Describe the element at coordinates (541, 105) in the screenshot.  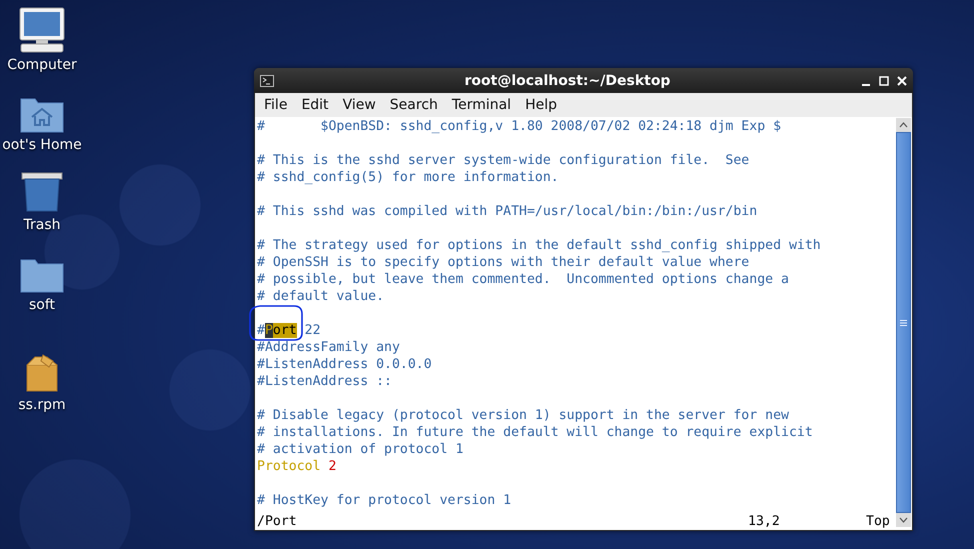
I see `menu-item: Help` at that location.